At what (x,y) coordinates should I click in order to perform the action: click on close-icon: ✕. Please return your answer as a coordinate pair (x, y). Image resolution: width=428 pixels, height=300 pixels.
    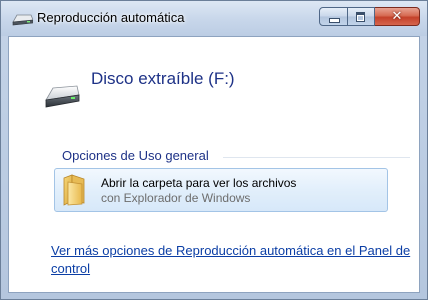
    Looking at the image, I should click on (397, 16).